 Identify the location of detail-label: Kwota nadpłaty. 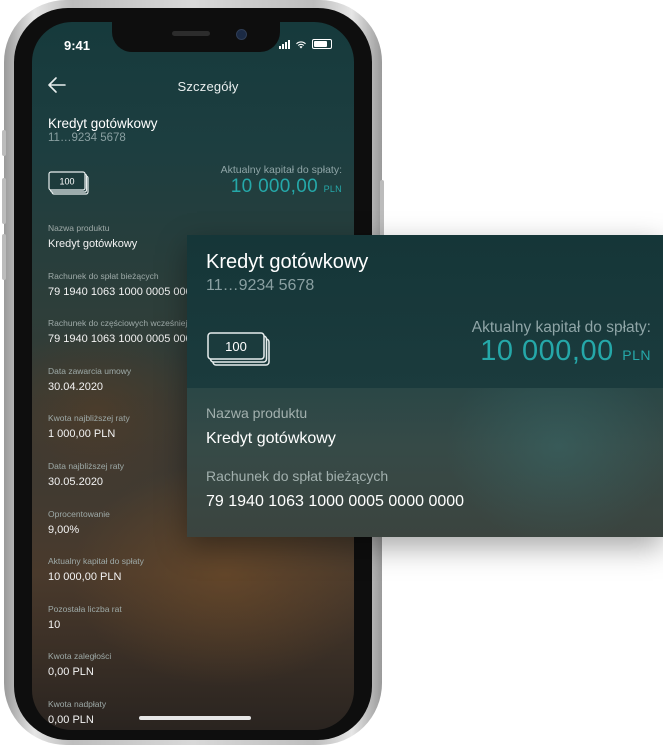
(77, 703).